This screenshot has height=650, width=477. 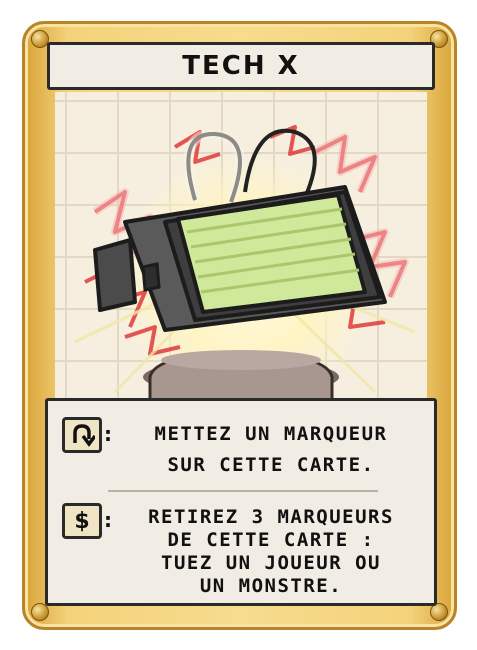 I want to click on ability-1-line: METTEZ UN MARQUEUR, so click(x=271, y=434).